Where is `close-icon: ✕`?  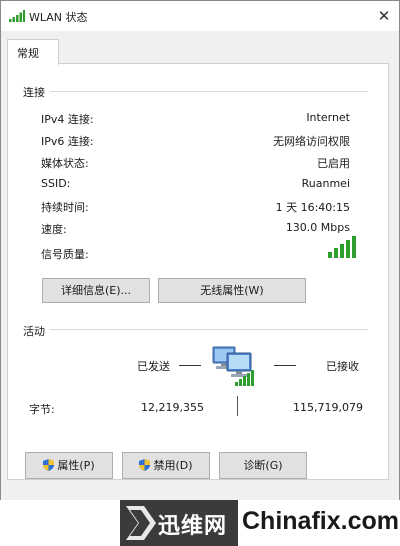
close-icon: ✕ is located at coordinates (384, 16).